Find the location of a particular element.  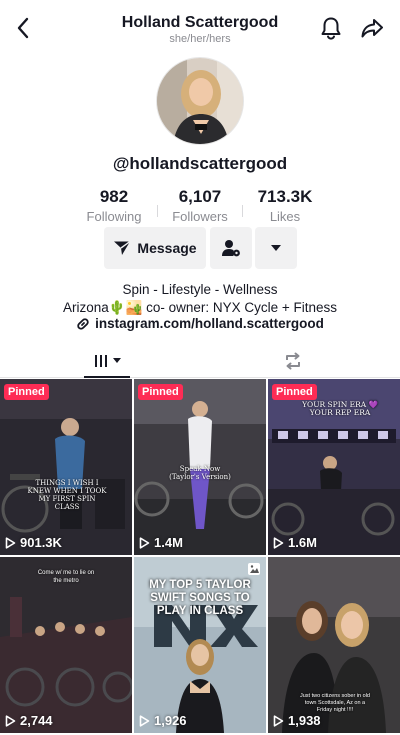

dropdown-icon is located at coordinates (276, 248).